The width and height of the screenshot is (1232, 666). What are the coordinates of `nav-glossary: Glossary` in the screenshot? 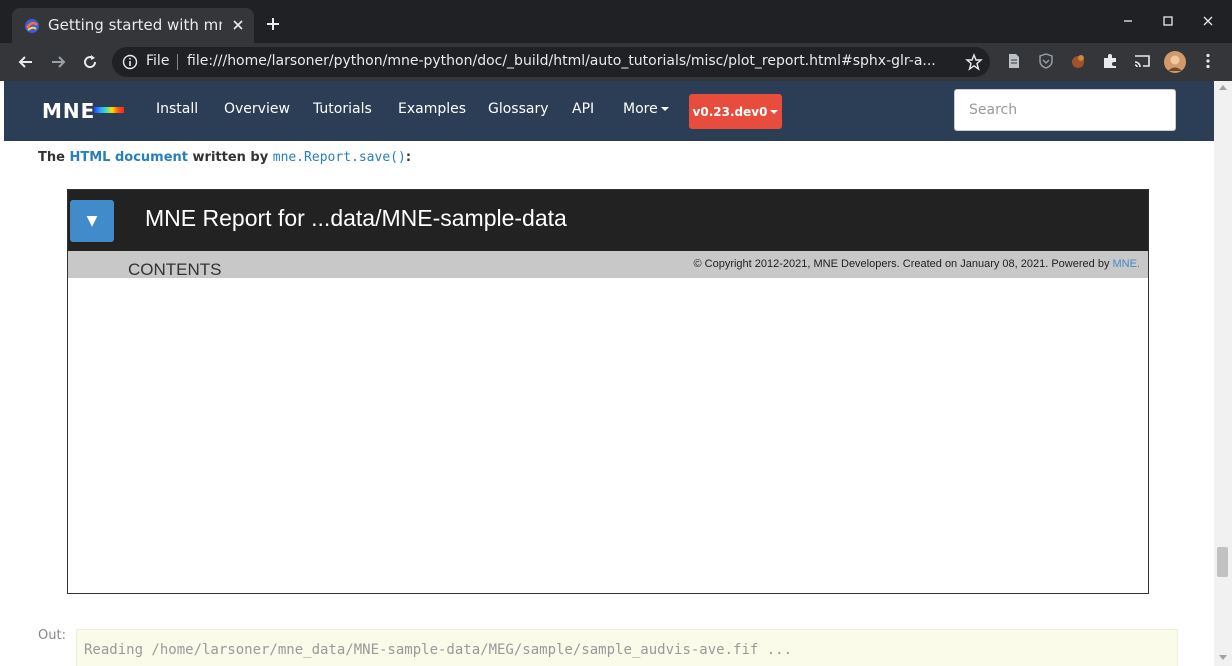 It's located at (518, 109).